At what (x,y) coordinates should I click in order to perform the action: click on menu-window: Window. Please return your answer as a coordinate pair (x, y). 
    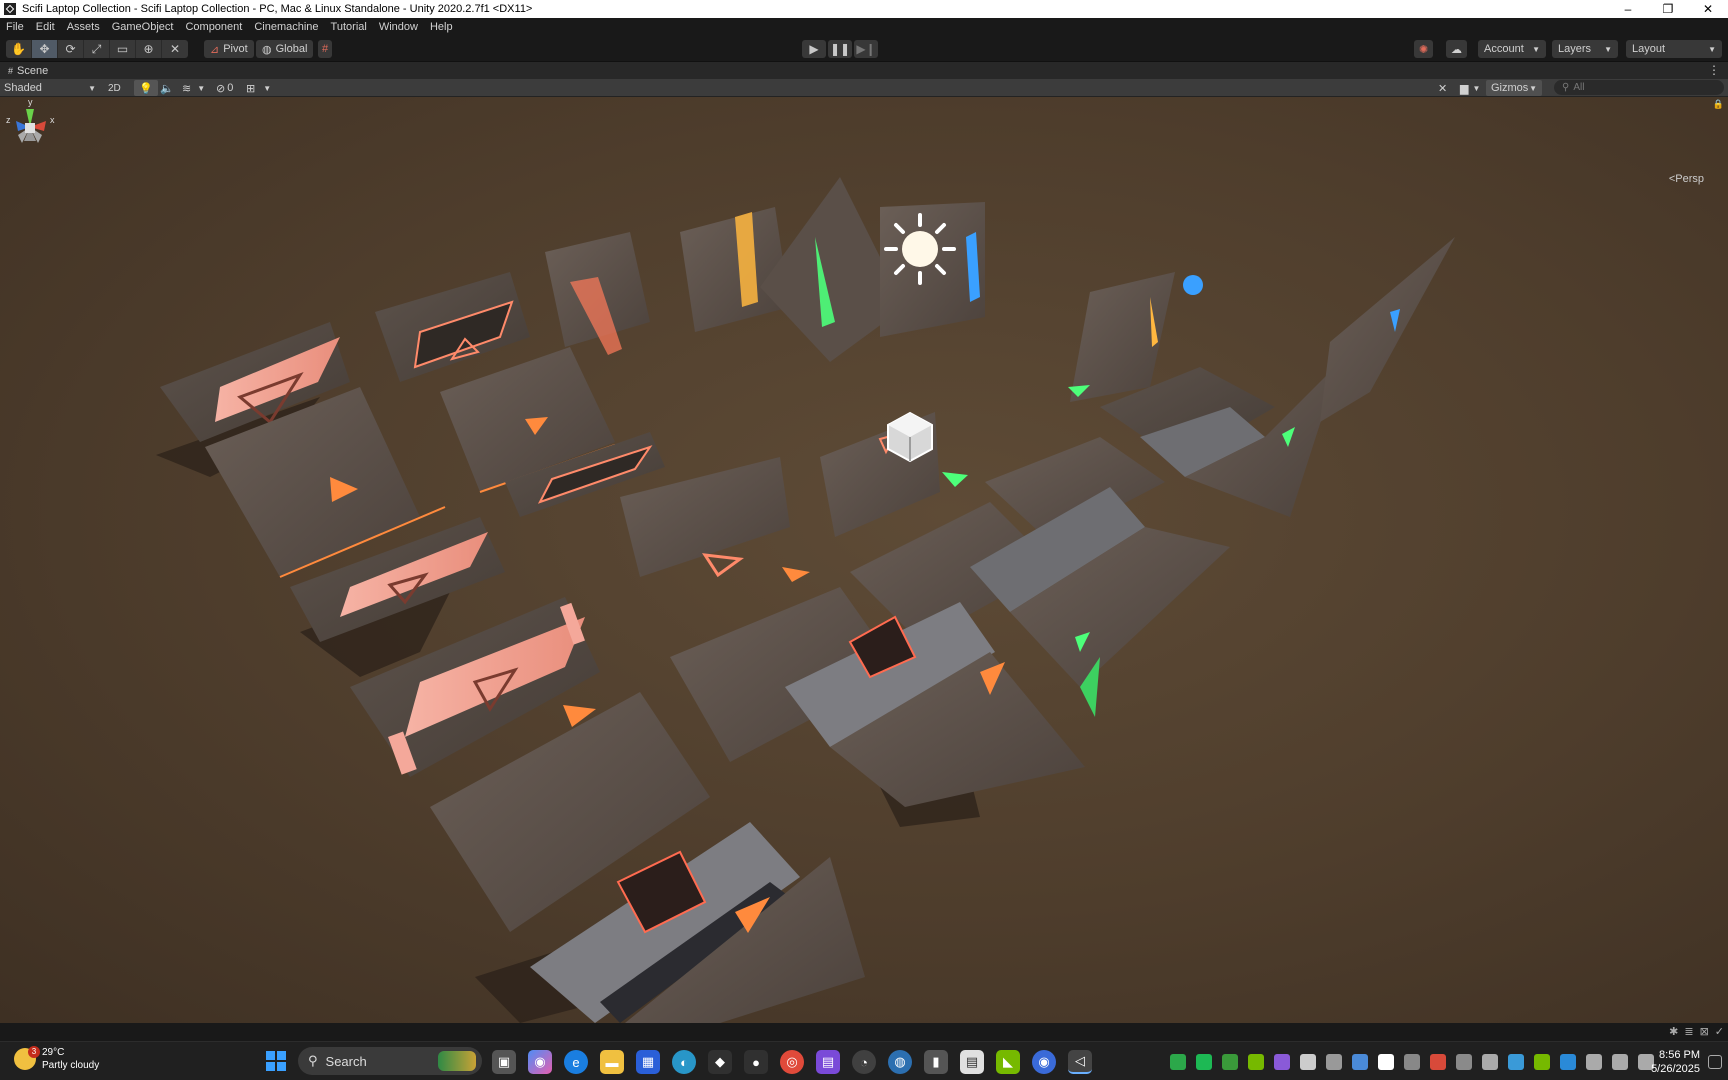
    Looking at the image, I should click on (398, 27).